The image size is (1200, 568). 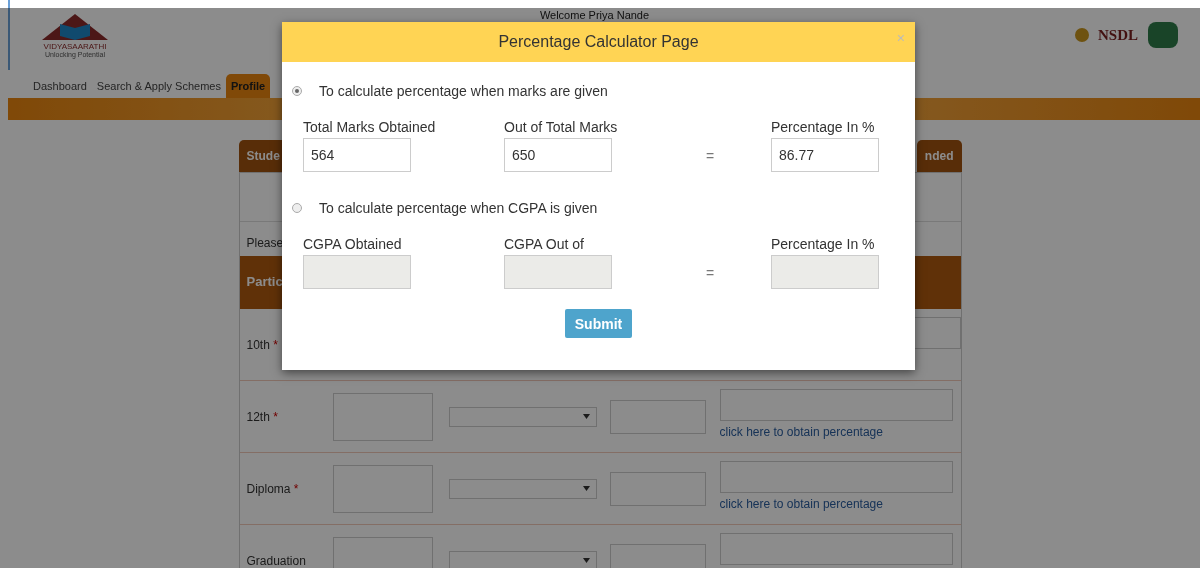 I want to click on field-label: Out of Total Marks, so click(x=561, y=127).